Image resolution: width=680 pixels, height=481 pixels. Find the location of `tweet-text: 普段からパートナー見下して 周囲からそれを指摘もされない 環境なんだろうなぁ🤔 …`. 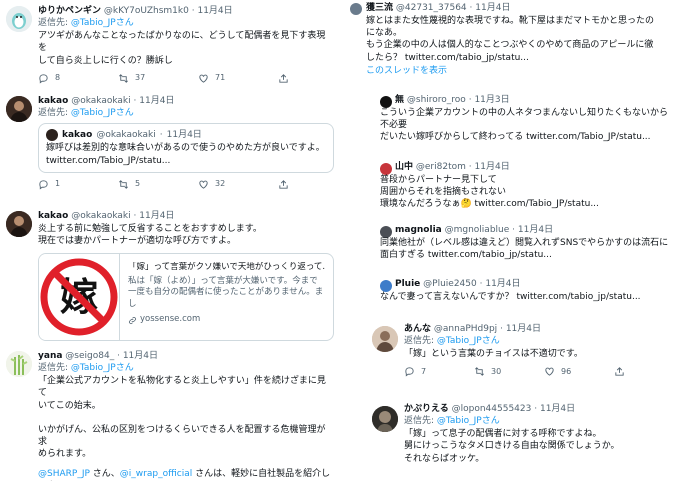

tweet-text: 普段からパートナー見下して 周囲からそれを指摘もされない 環境なんだろうなぁ🤔 … is located at coordinates (489, 192).